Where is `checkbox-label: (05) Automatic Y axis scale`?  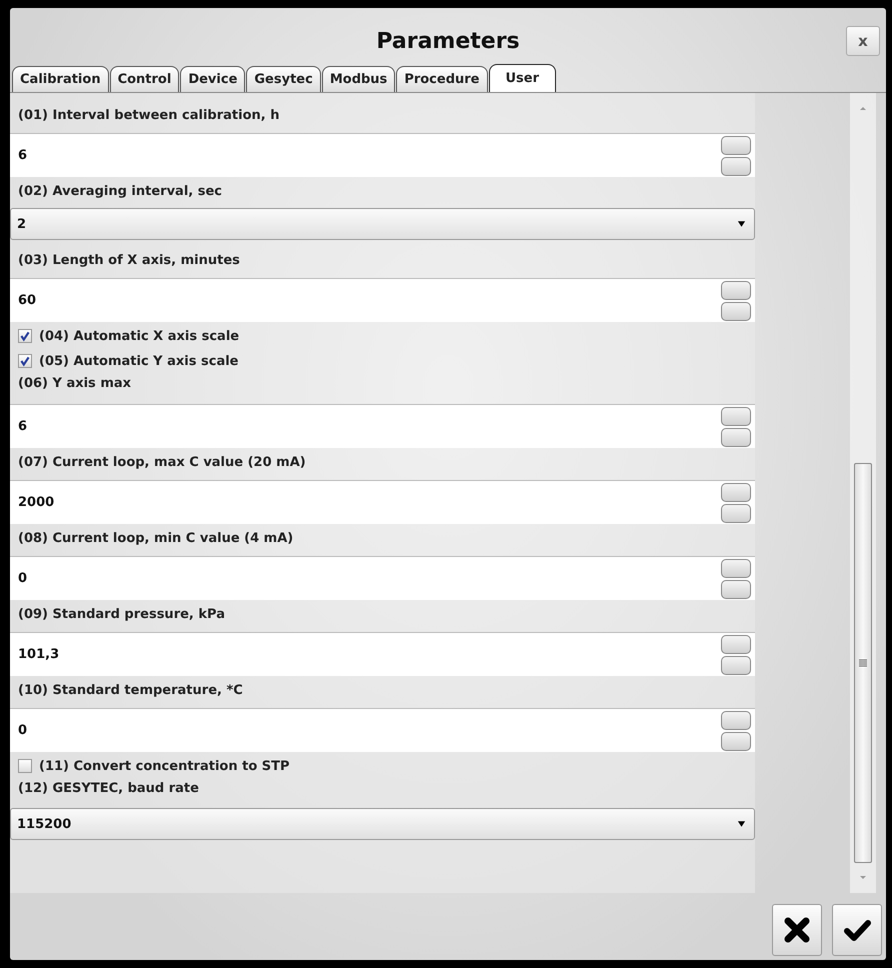 checkbox-label: (05) Automatic Y axis scale is located at coordinates (138, 361).